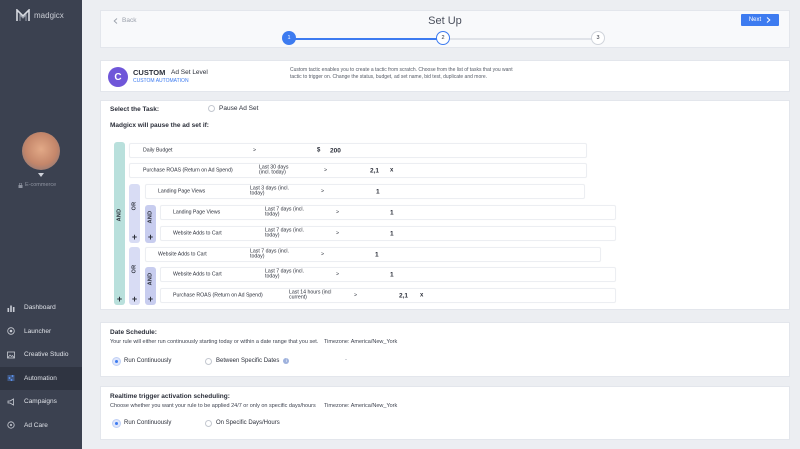  I want to click on chevron-down-icon, so click(41, 175).